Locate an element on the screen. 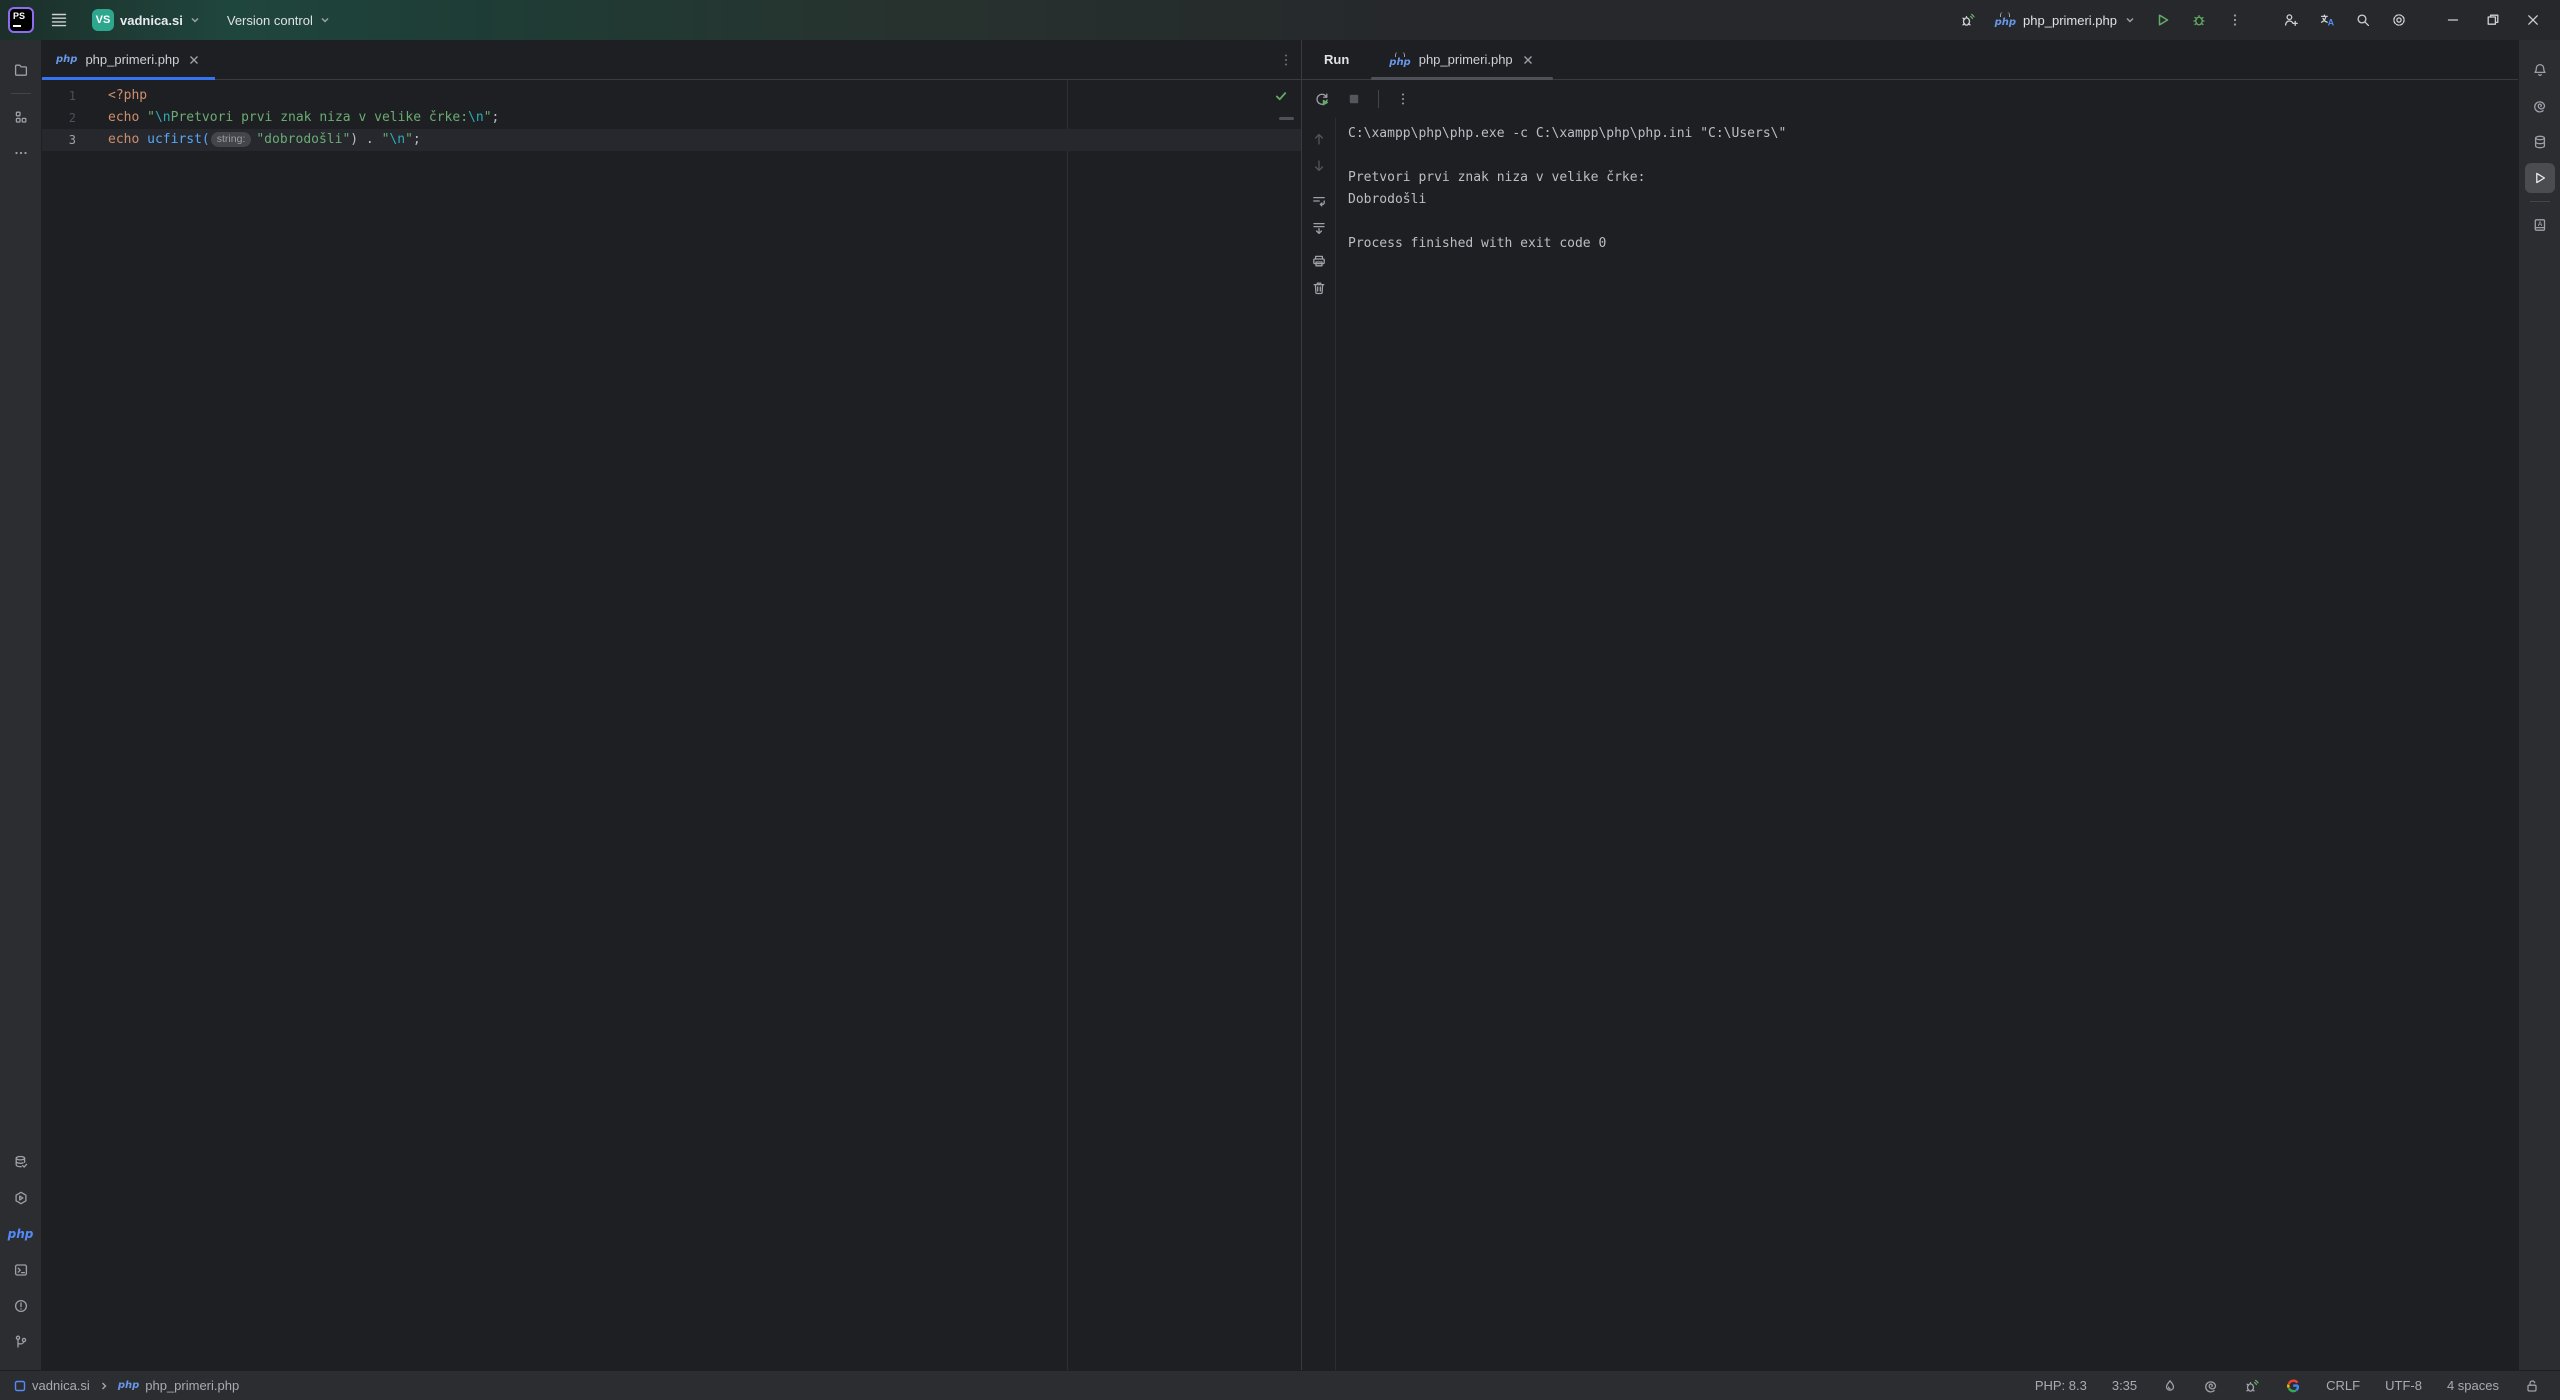 Image resolution: width=2560 pixels, height=1400 pixels. folder-icon is located at coordinates (20, 70).